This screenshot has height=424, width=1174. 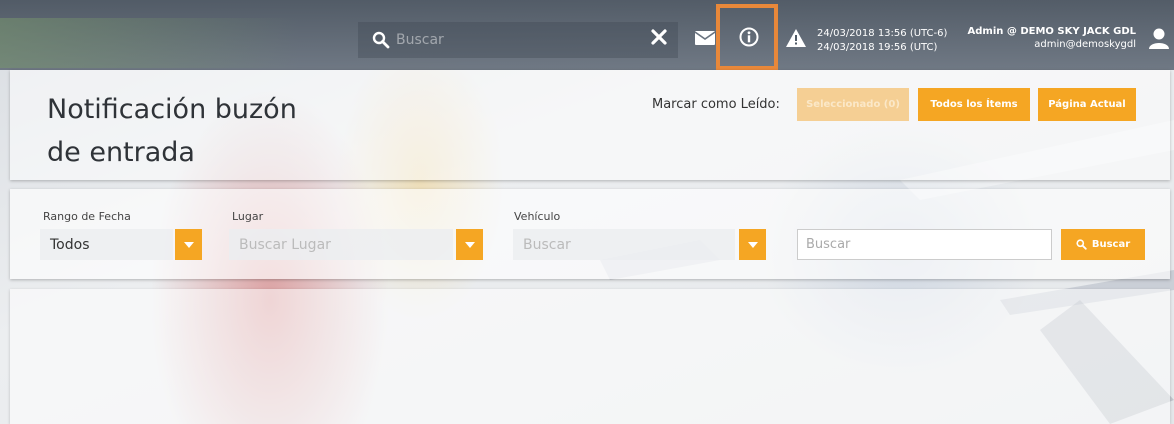 What do you see at coordinates (853, 104) in the screenshot?
I see `mark-selected-button: Seleccionado (0)` at bounding box center [853, 104].